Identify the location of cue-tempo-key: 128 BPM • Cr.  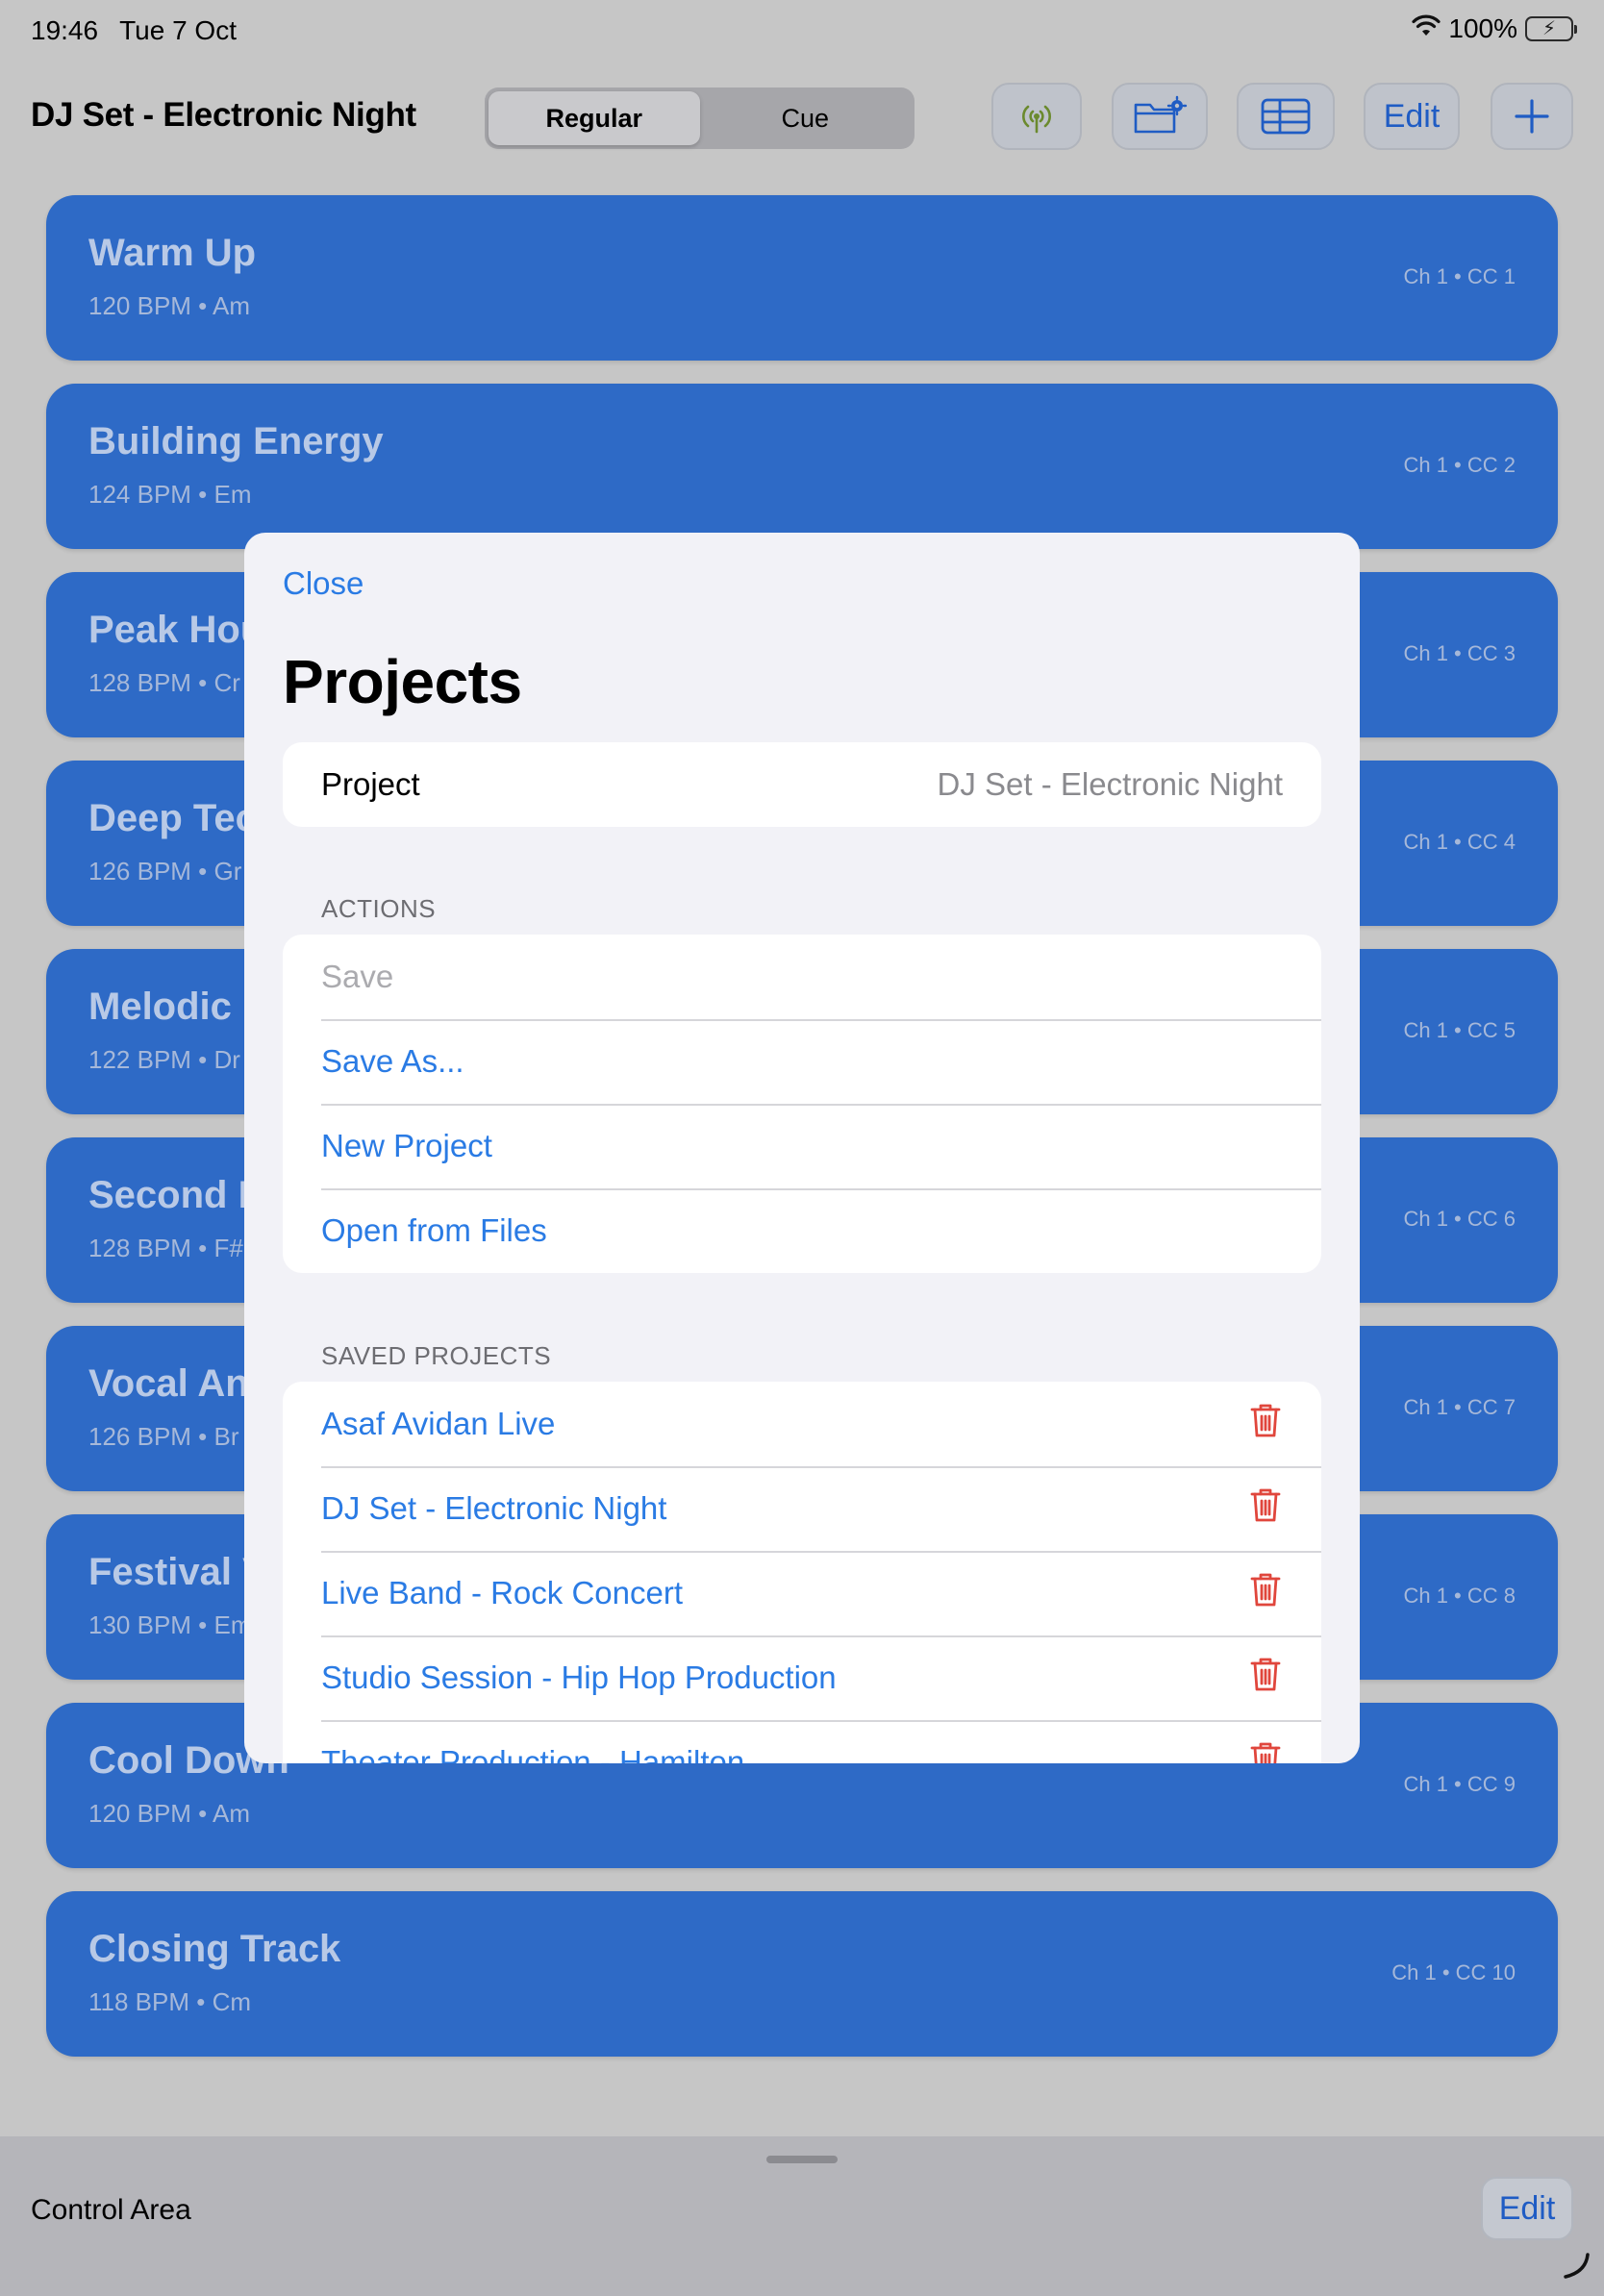
(164, 682).